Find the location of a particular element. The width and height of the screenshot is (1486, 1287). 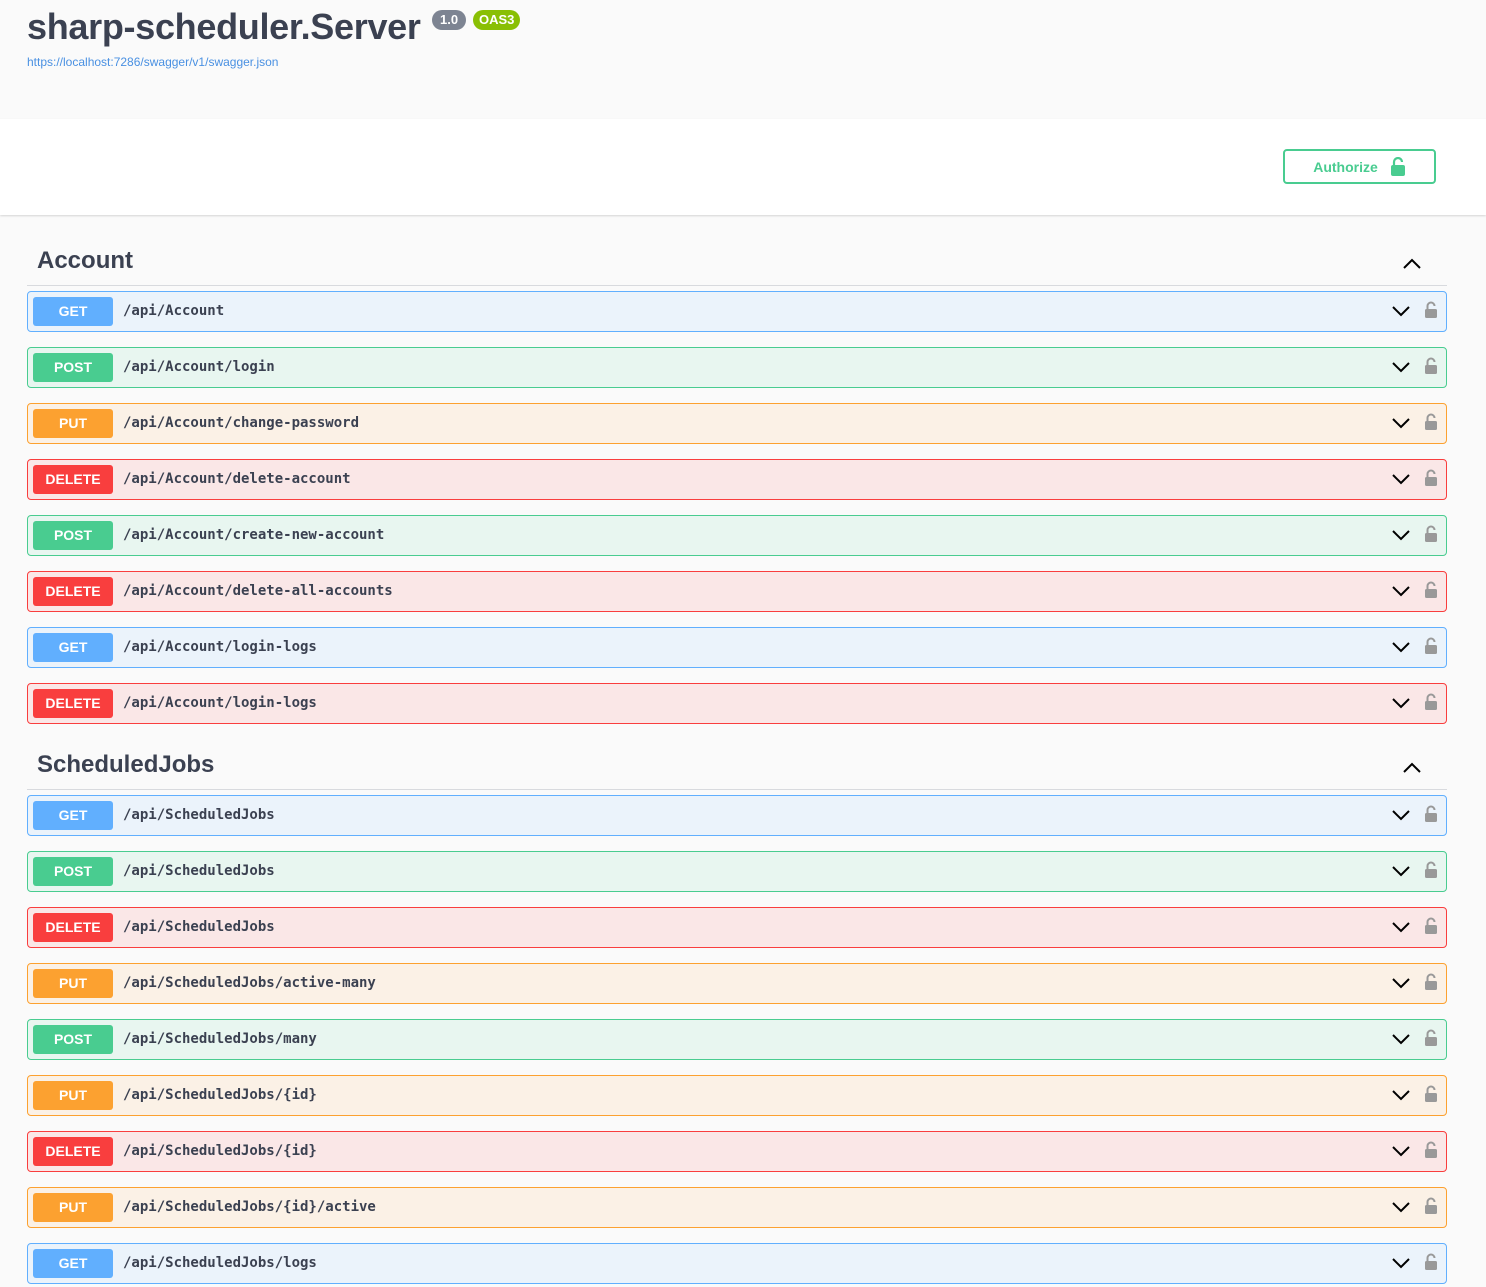

operation-row: POST/api/Account/create-new-account is located at coordinates (737, 535).